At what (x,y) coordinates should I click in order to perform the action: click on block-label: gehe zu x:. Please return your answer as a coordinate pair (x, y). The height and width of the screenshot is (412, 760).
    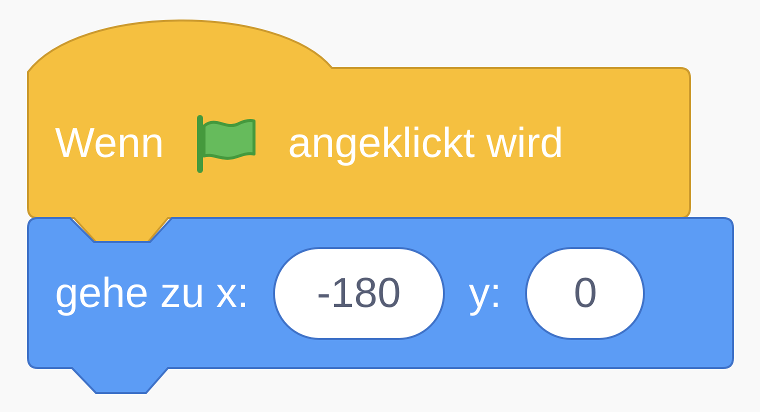
    Looking at the image, I should click on (152, 293).